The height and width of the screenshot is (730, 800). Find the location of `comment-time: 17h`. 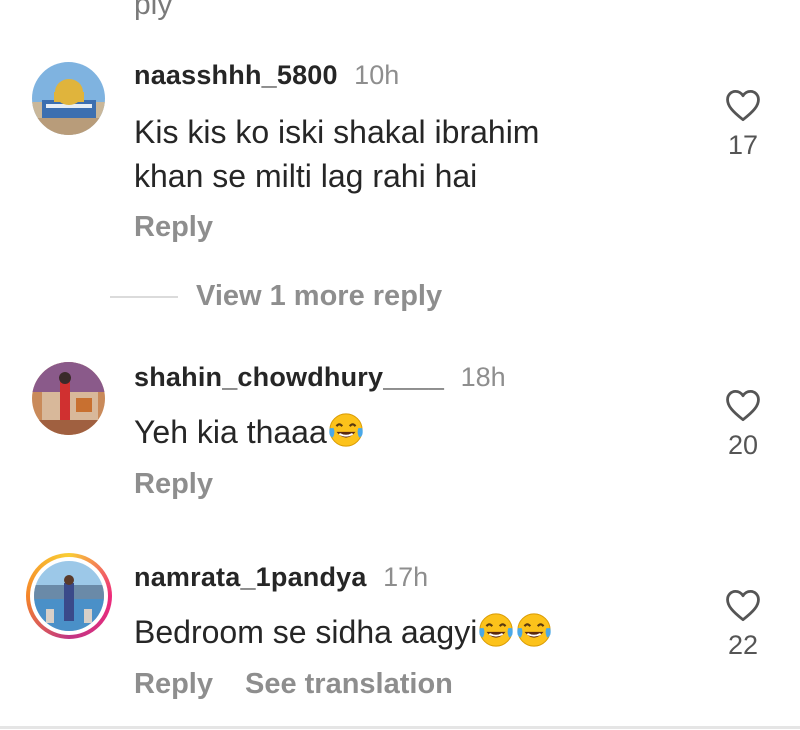

comment-time: 17h is located at coordinates (406, 577).